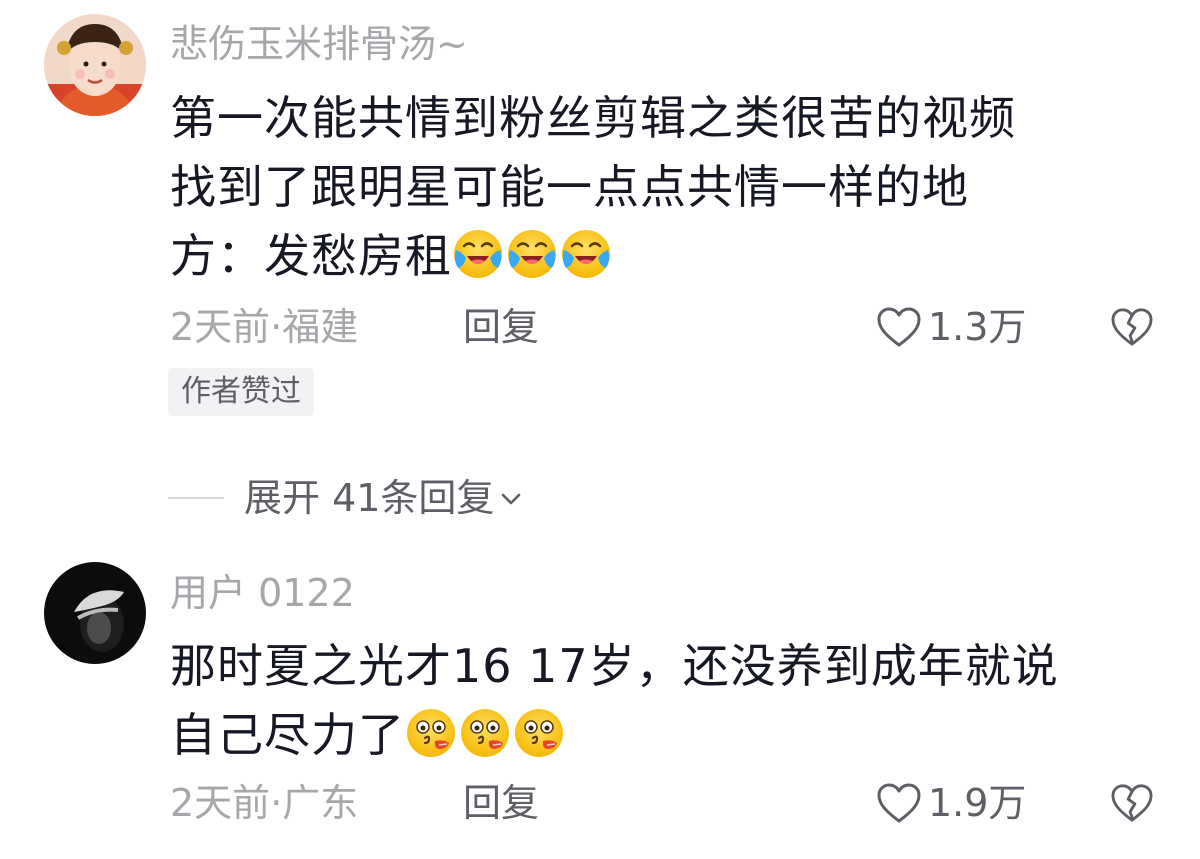 This screenshot has width=1200, height=859. Describe the element at coordinates (665, 735) in the screenshot. I see `comment-line: 自己尽力了` at that location.